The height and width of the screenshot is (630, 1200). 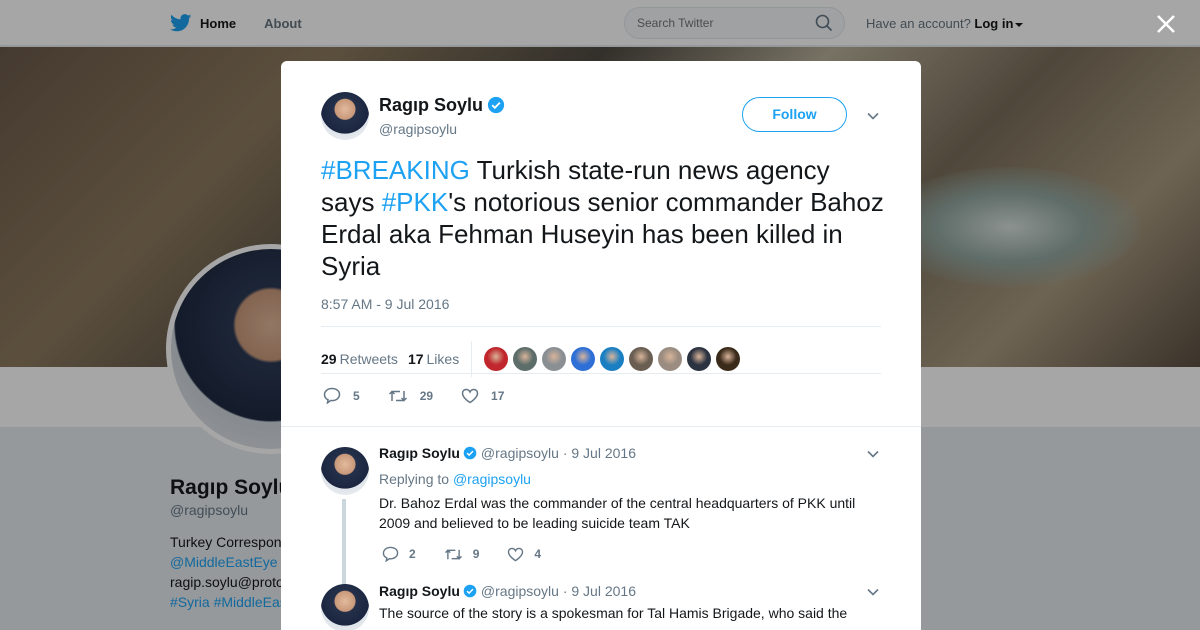 I want to click on reply-count: 5, so click(x=356, y=395).